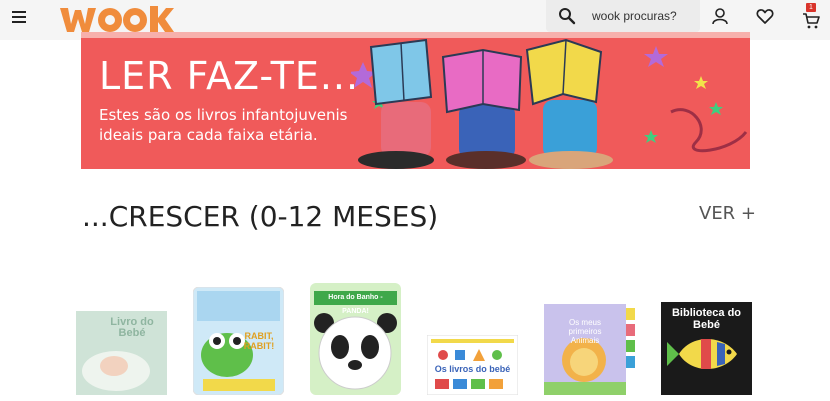  Describe the element at coordinates (706, 348) in the screenshot. I see `book-card: Biblioteca do Bebé` at that location.